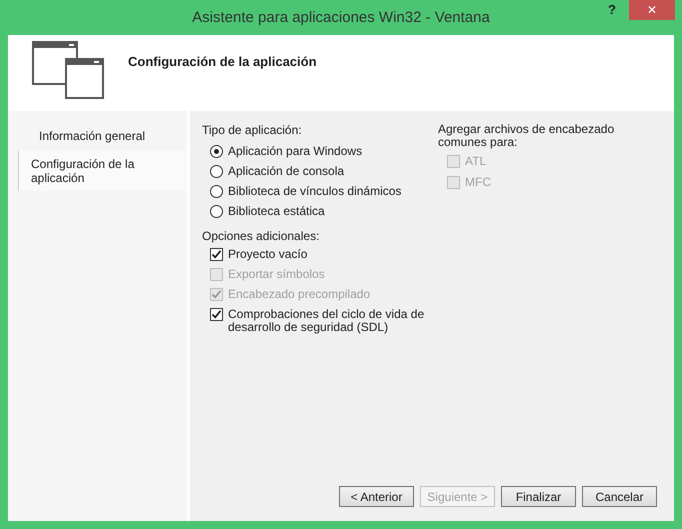 The height and width of the screenshot is (529, 682). I want to click on group-label: Agregar archivos de encabezado comunes para:, so click(527, 136).